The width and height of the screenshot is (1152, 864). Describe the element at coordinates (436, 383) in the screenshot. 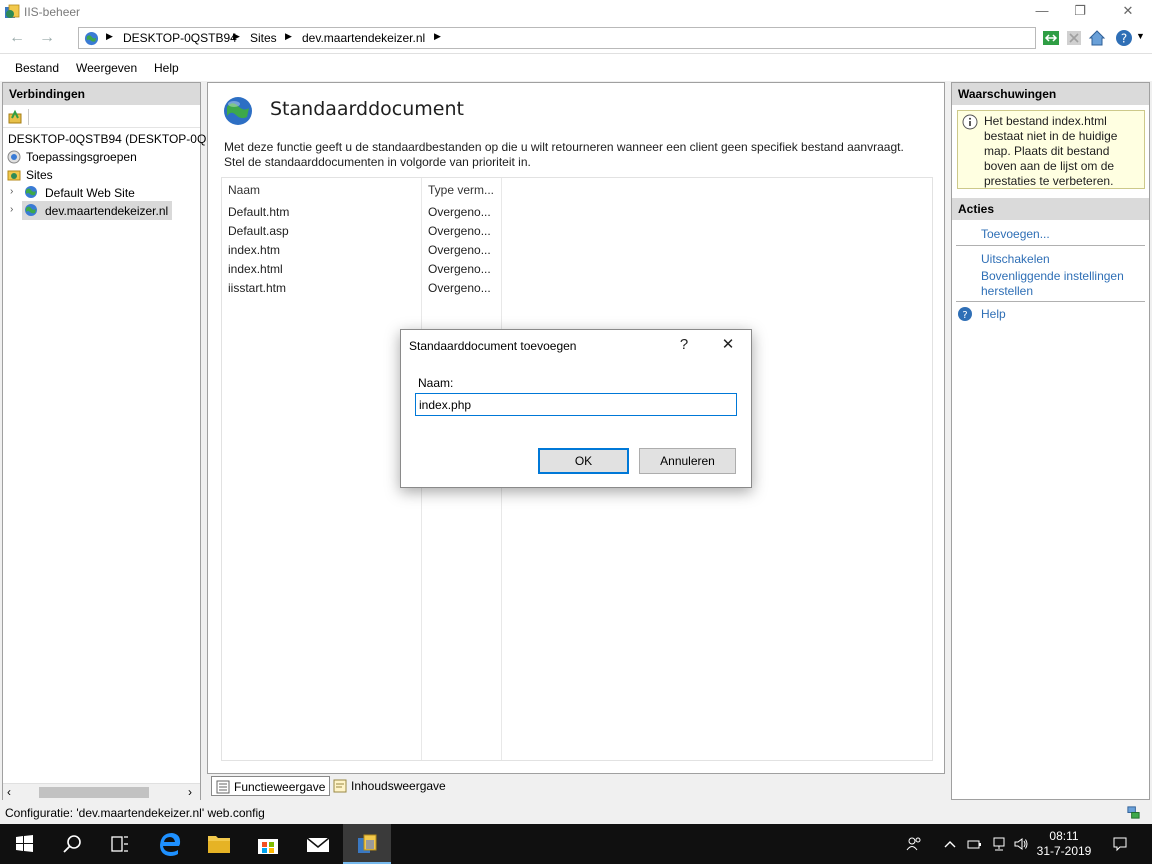

I see `name-label: Naam:` at that location.